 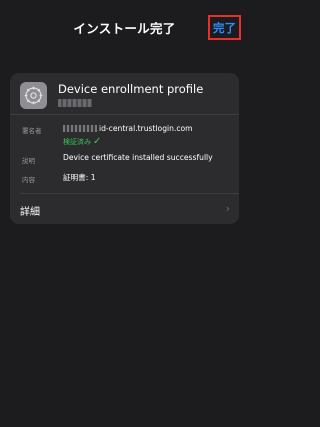 What do you see at coordinates (33, 95) in the screenshot?
I see `settings-gear-icon` at bounding box center [33, 95].